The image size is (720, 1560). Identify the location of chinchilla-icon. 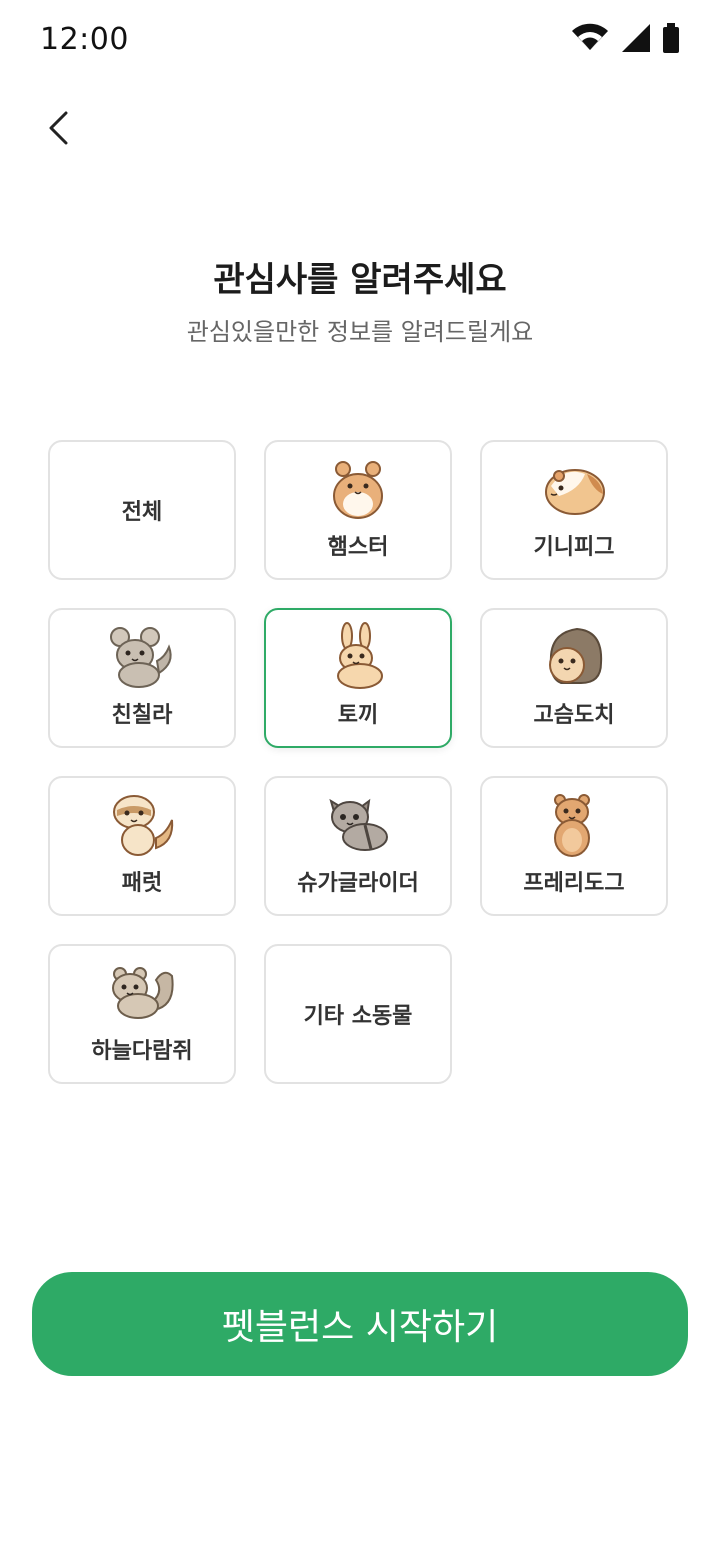
(142, 656).